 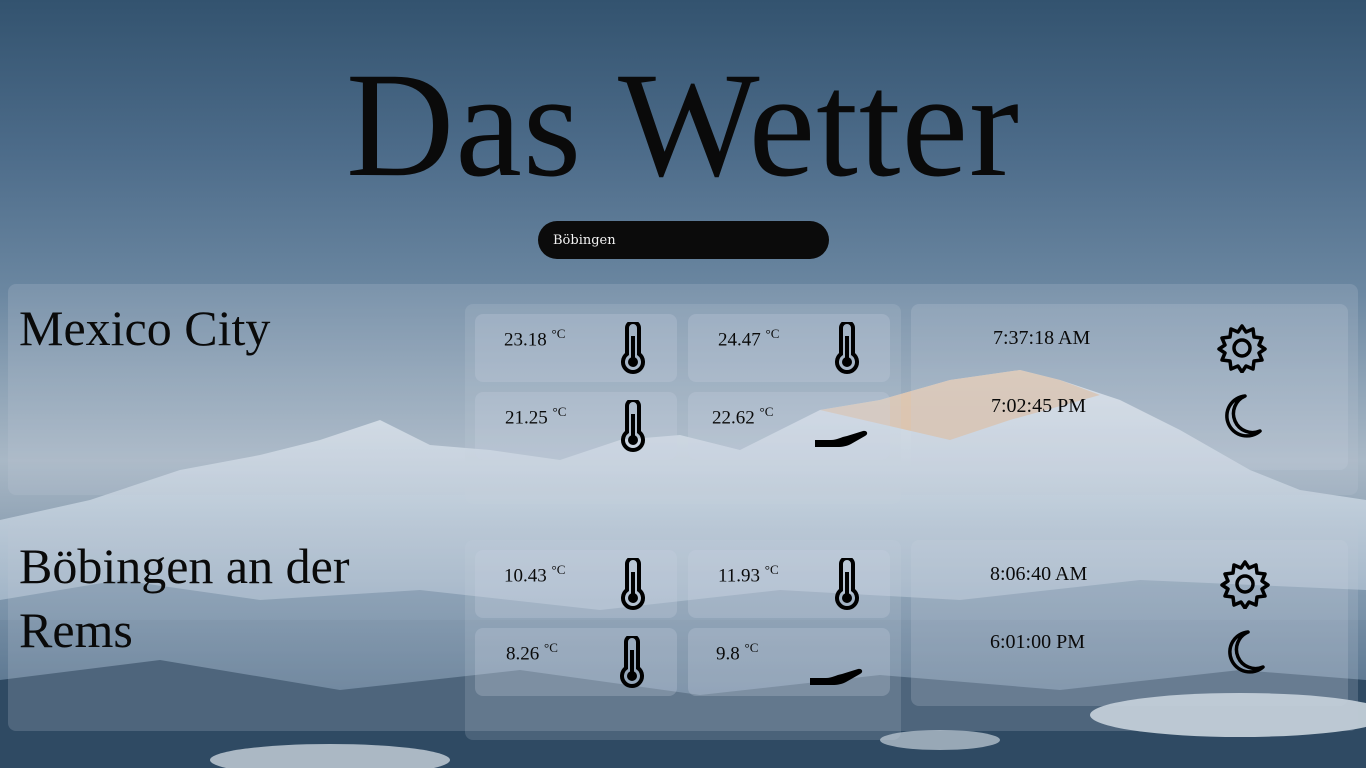 What do you see at coordinates (728, 654) in the screenshot?
I see `temperature-value: 9.8` at bounding box center [728, 654].